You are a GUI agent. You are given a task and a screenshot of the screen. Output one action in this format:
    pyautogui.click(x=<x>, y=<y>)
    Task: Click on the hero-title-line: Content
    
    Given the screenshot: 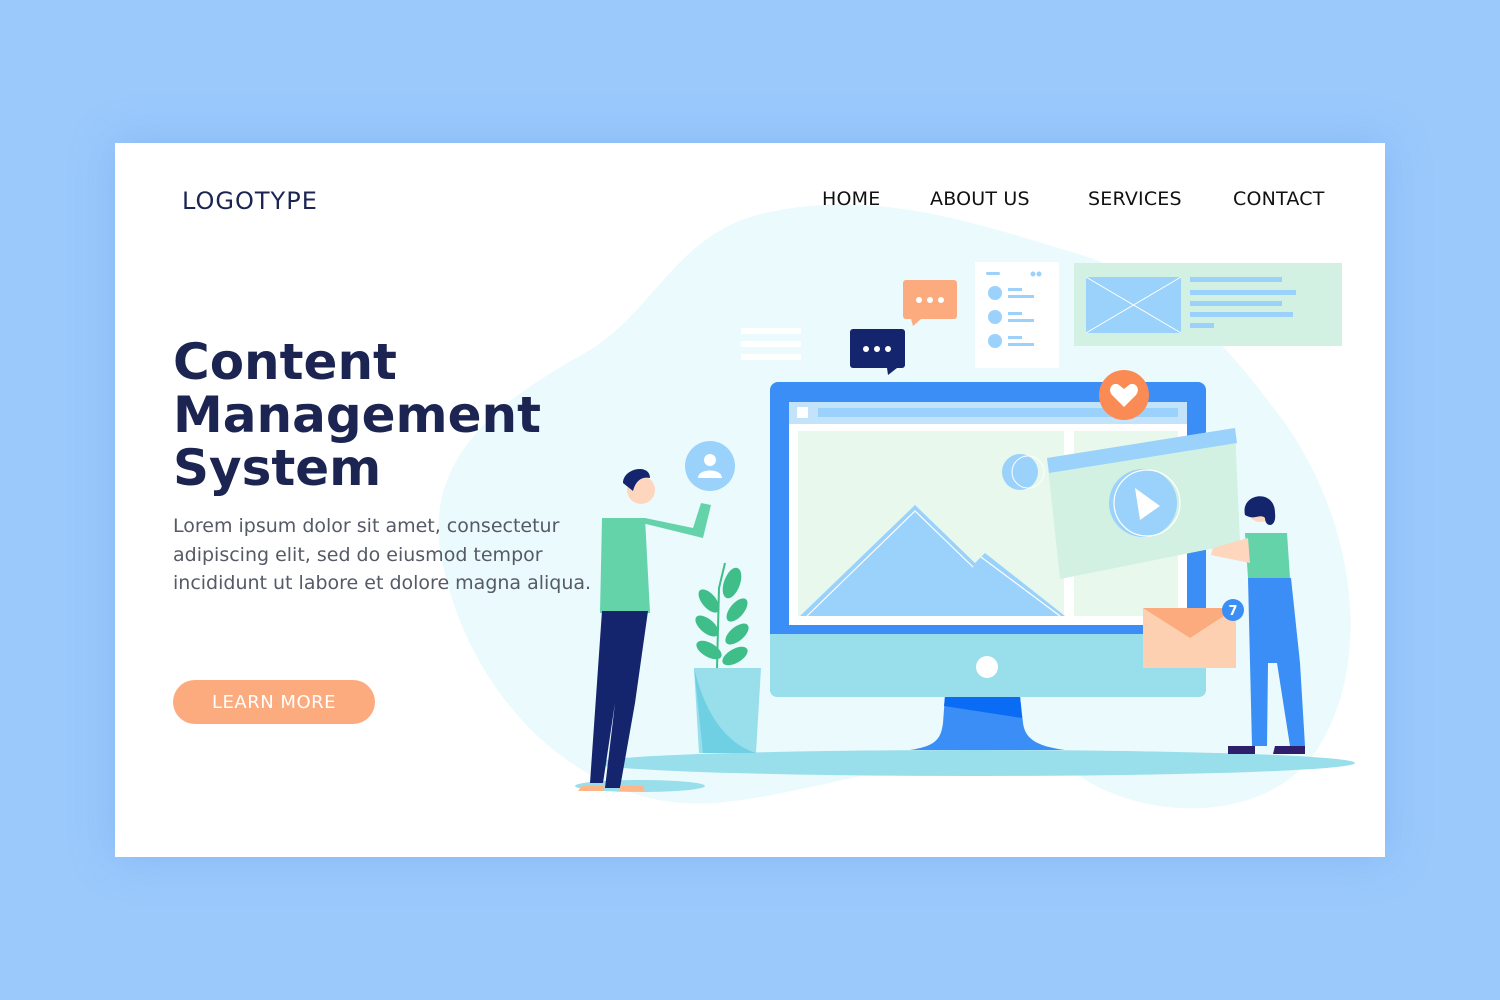 What is the action you would take?
    pyautogui.click(x=285, y=362)
    